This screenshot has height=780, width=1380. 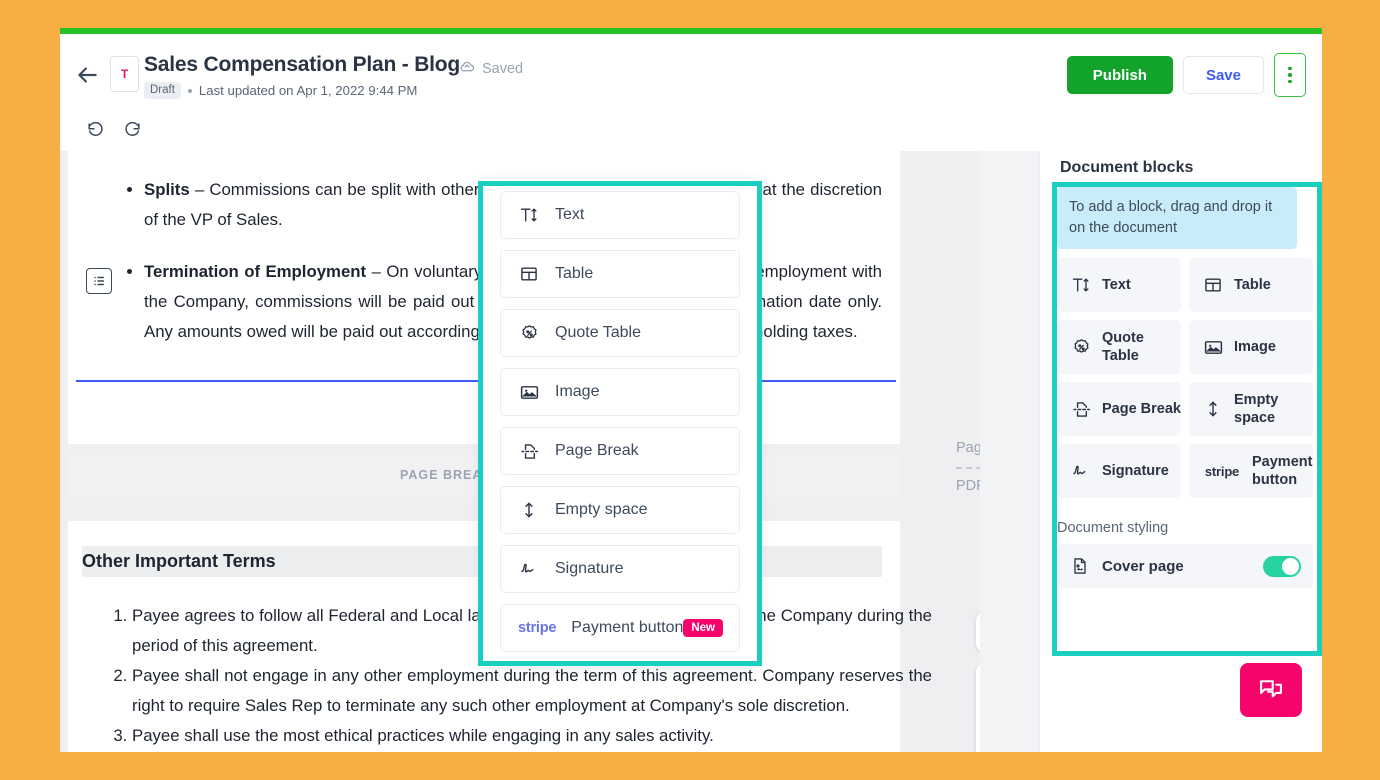 What do you see at coordinates (503, 69) in the screenshot?
I see `saved-label: Saved` at bounding box center [503, 69].